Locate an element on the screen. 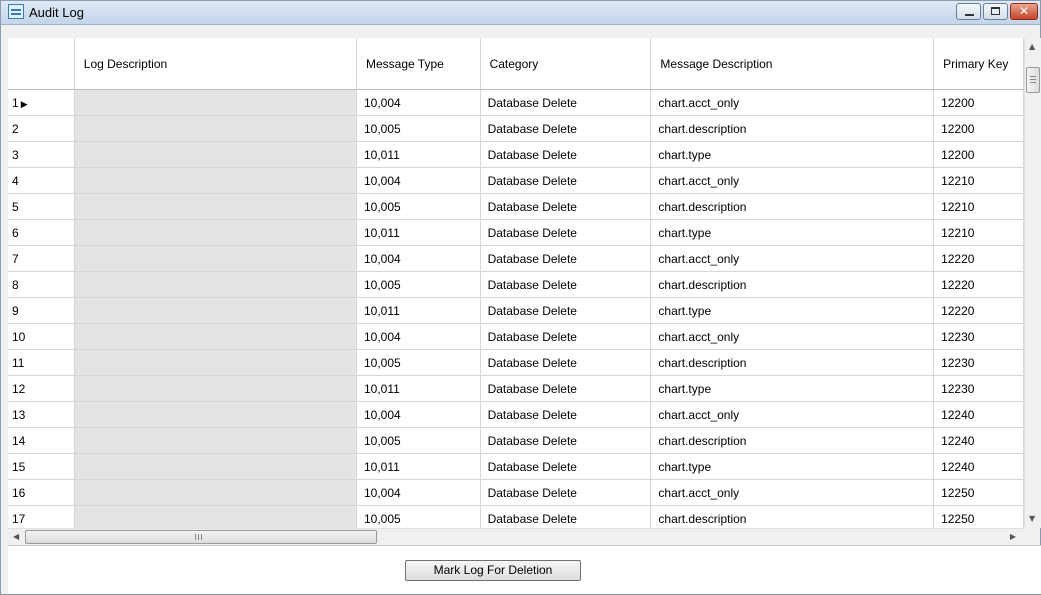 This screenshot has height=595, width=1041. scroll-left-arrow-icon: ◀ is located at coordinates (16, 537).